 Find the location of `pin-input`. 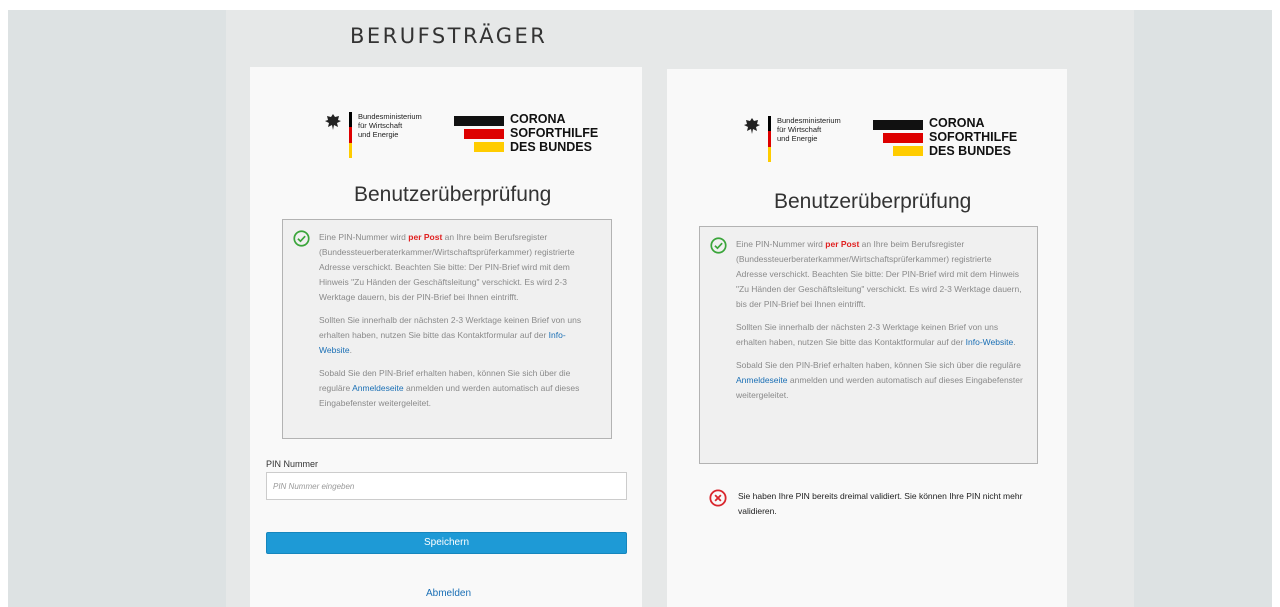

pin-input is located at coordinates (446, 486).